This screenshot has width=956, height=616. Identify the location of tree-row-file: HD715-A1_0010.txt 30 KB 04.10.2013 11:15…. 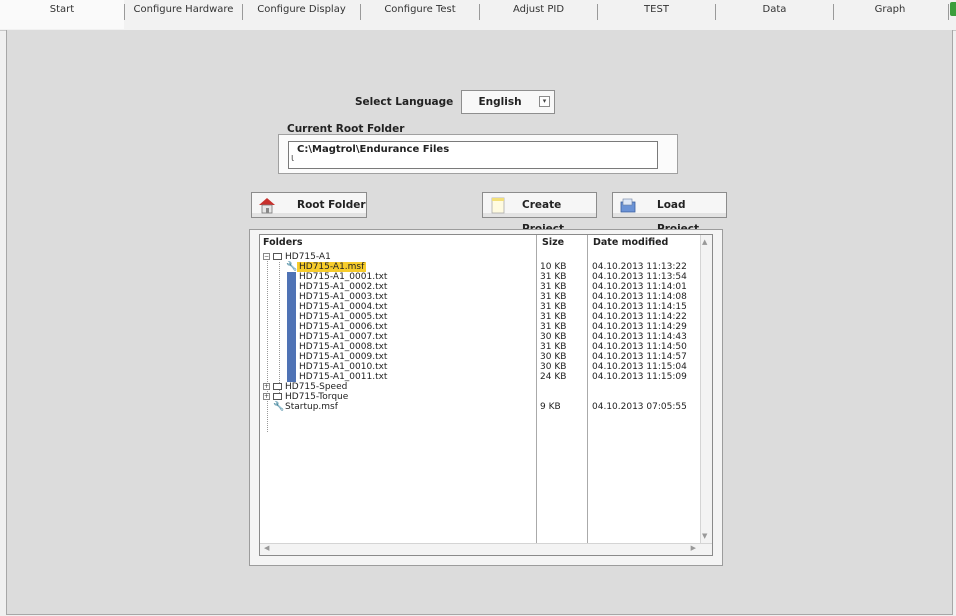
(480, 367).